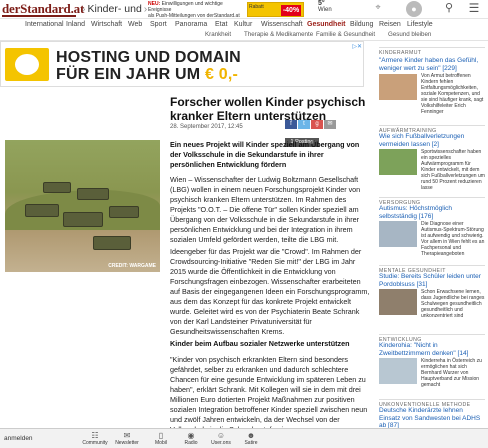 The image size is (488, 448). What do you see at coordinates (158, 24) in the screenshot?
I see `nav-item-sport: Sport` at bounding box center [158, 24].